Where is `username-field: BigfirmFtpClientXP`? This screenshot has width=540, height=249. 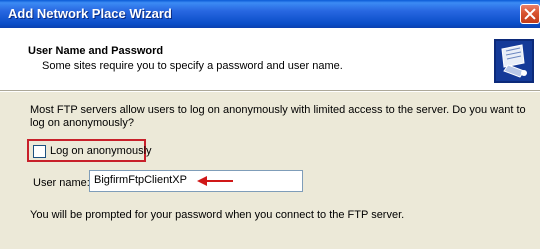
username-field: BigfirmFtpClientXP is located at coordinates (196, 181).